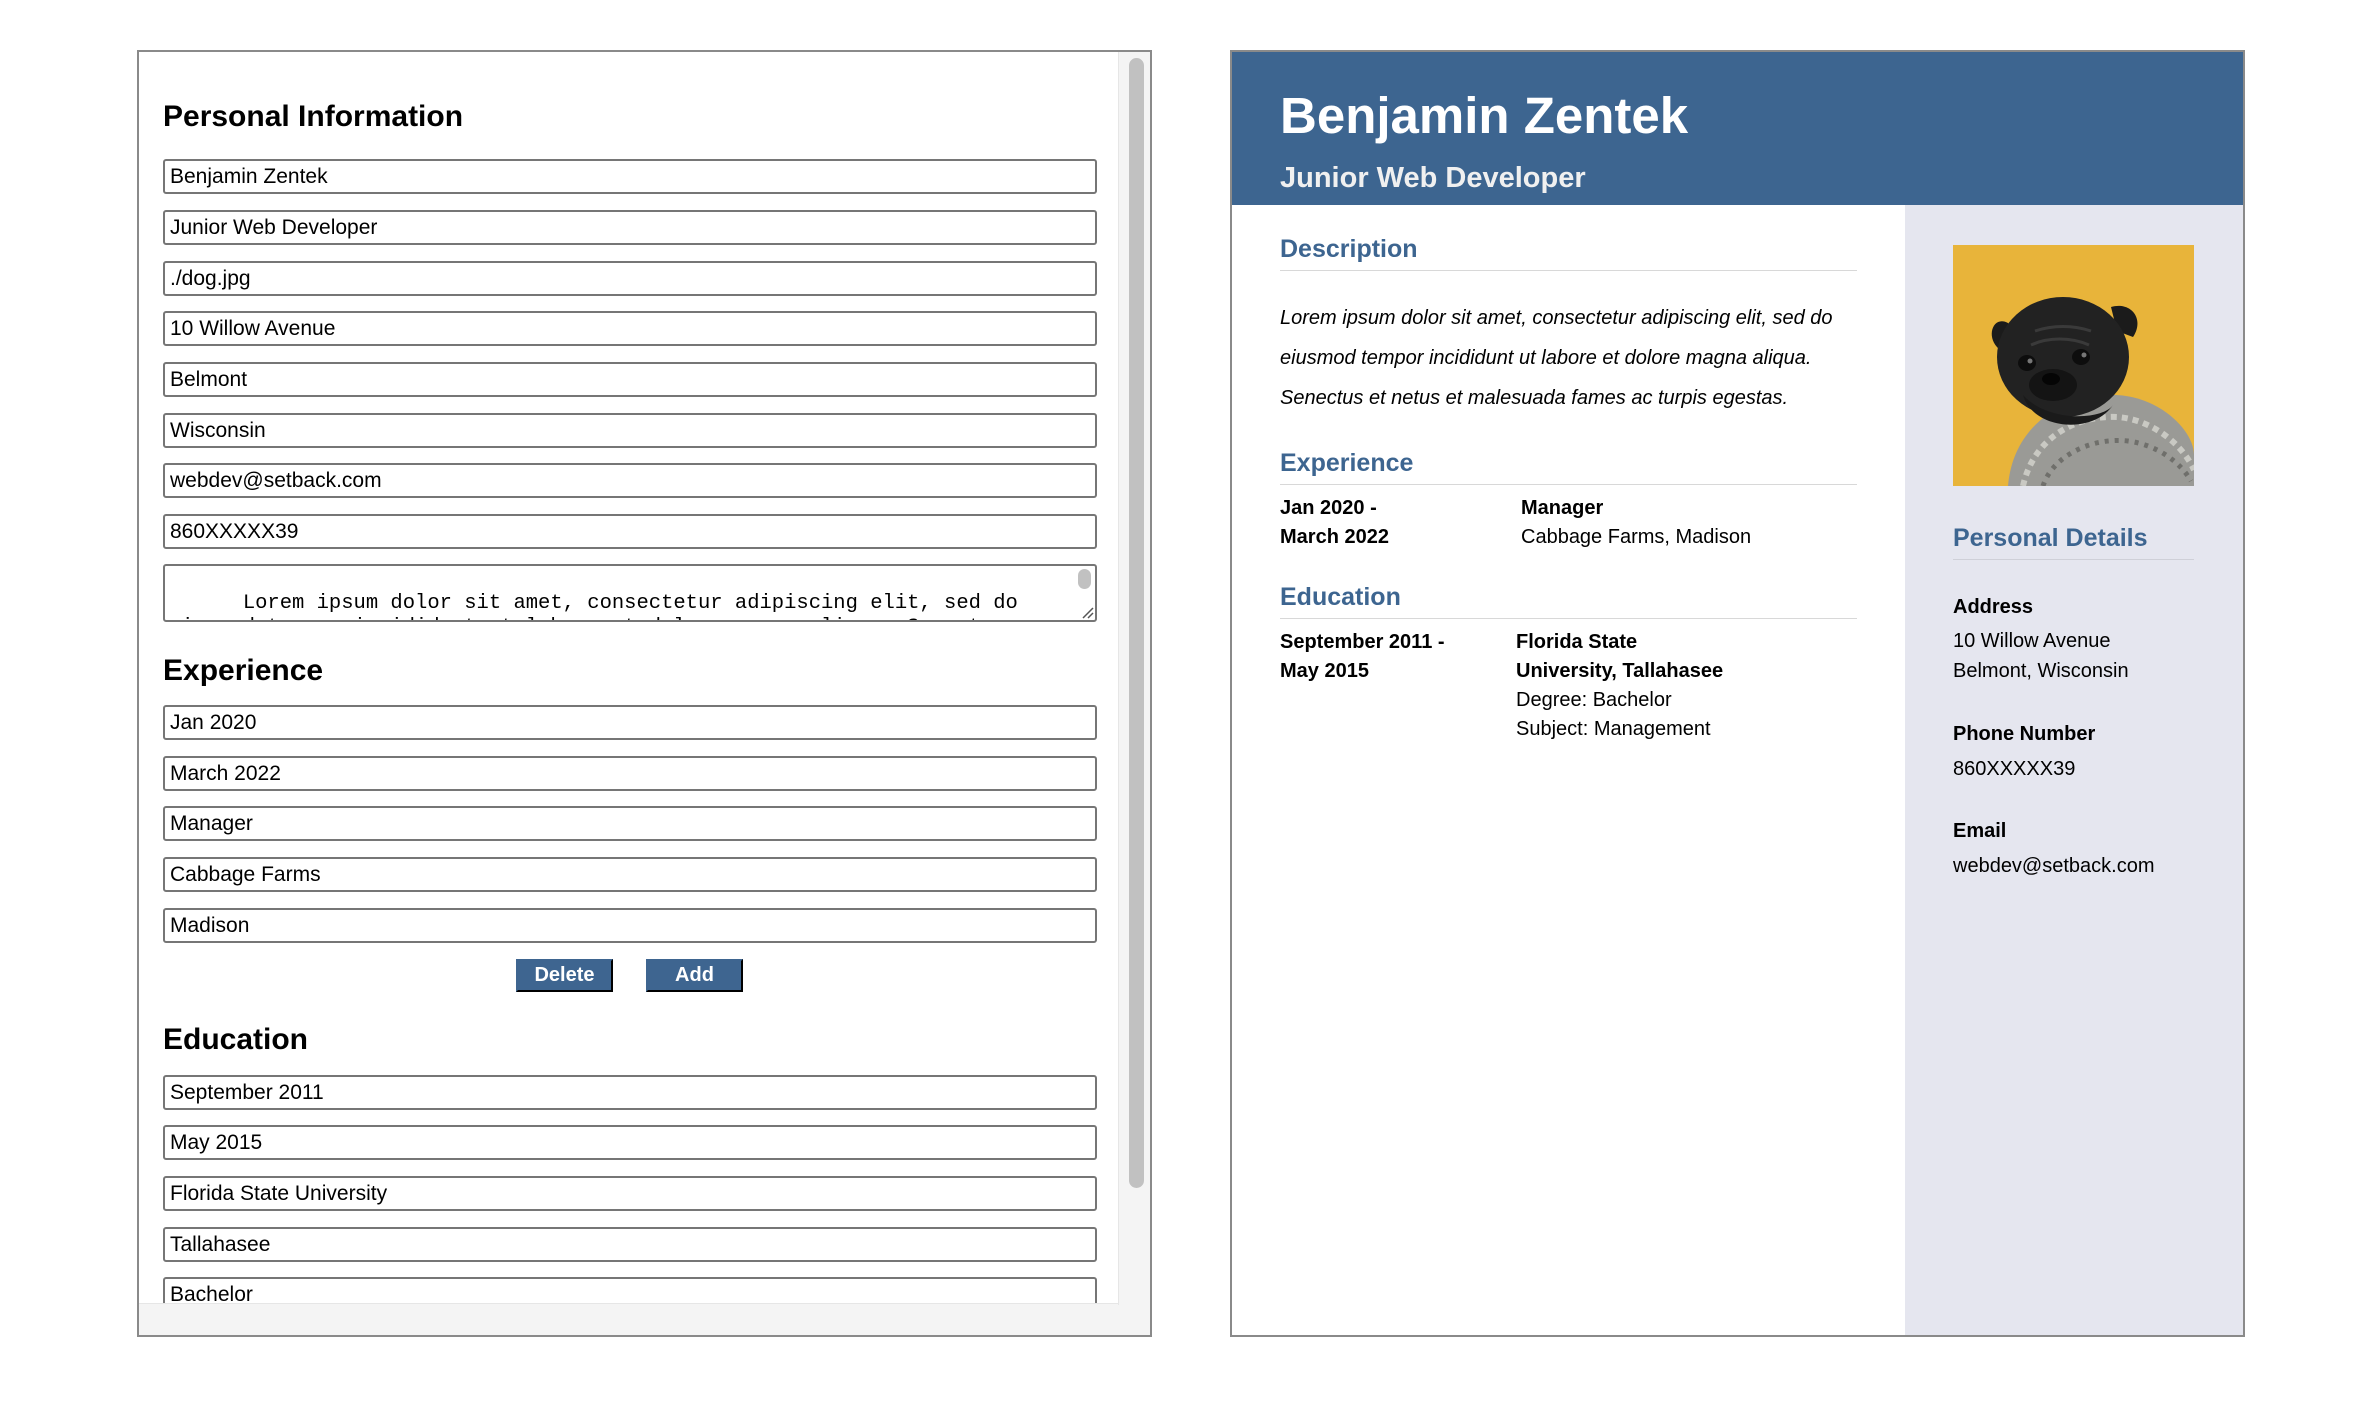  Describe the element at coordinates (1568, 467) in the screenshot. I see `experience-section-heading: Experience` at that location.